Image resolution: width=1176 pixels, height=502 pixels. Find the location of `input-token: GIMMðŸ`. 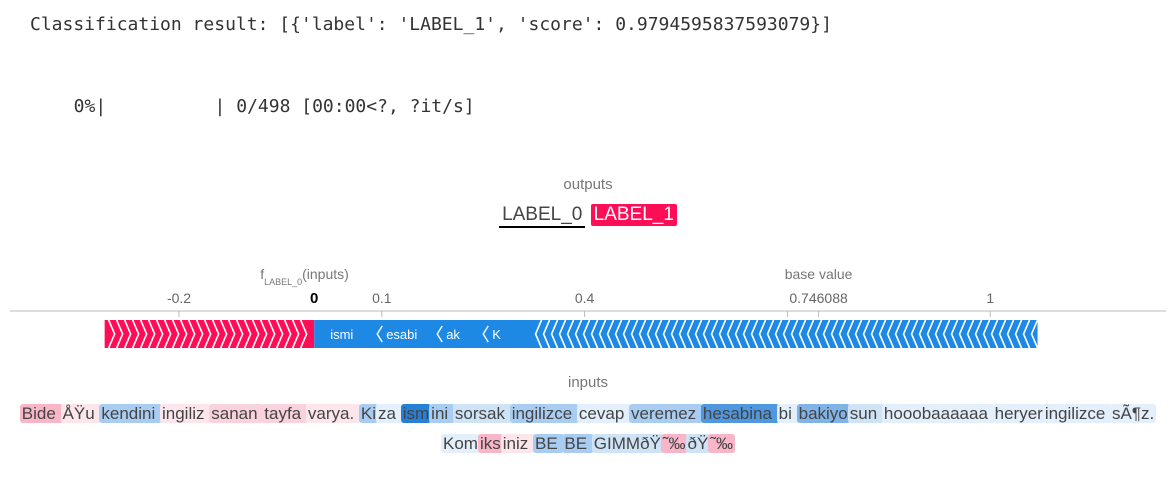

input-token: GIMMðŸ is located at coordinates (627, 443).